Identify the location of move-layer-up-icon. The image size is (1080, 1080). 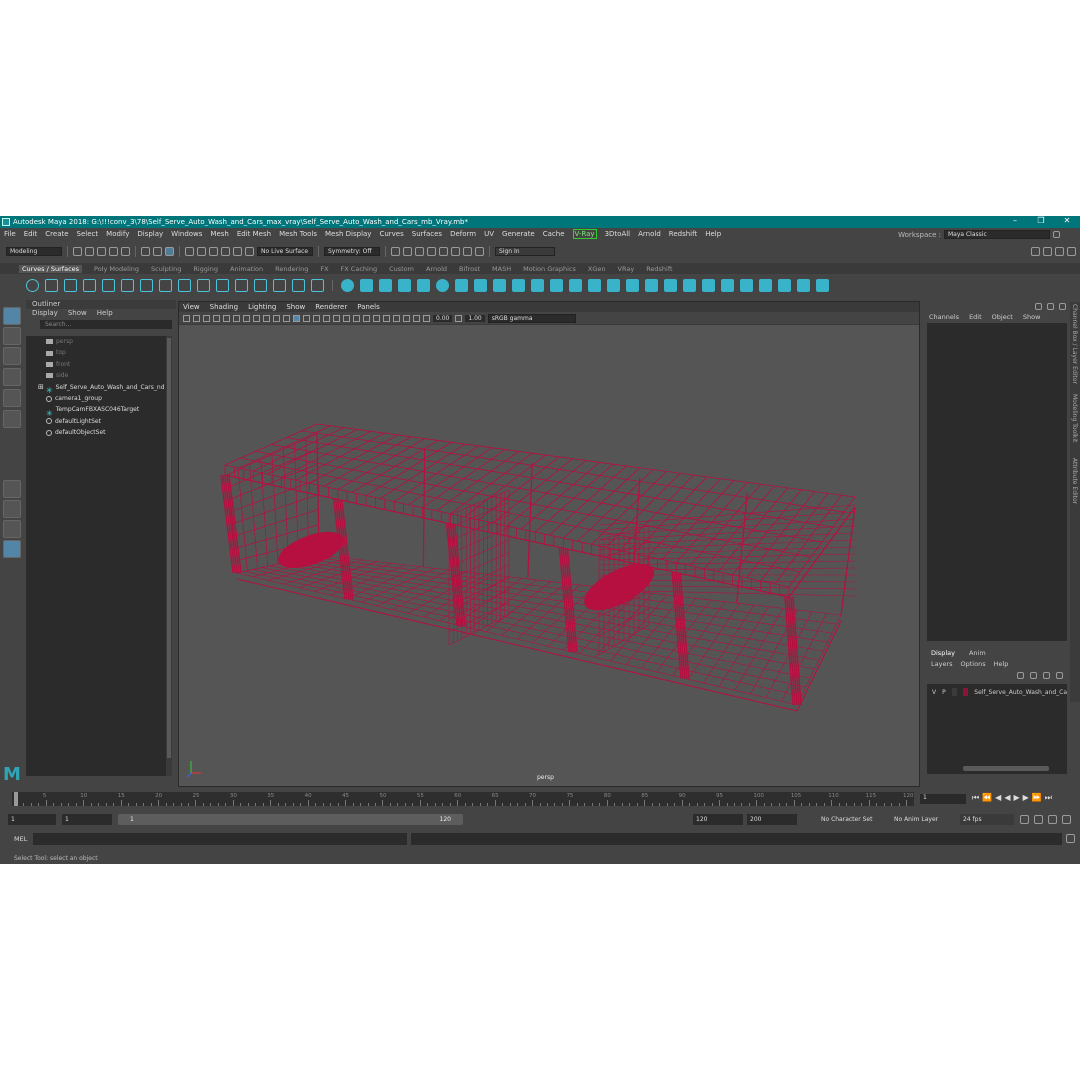
(1020, 675).